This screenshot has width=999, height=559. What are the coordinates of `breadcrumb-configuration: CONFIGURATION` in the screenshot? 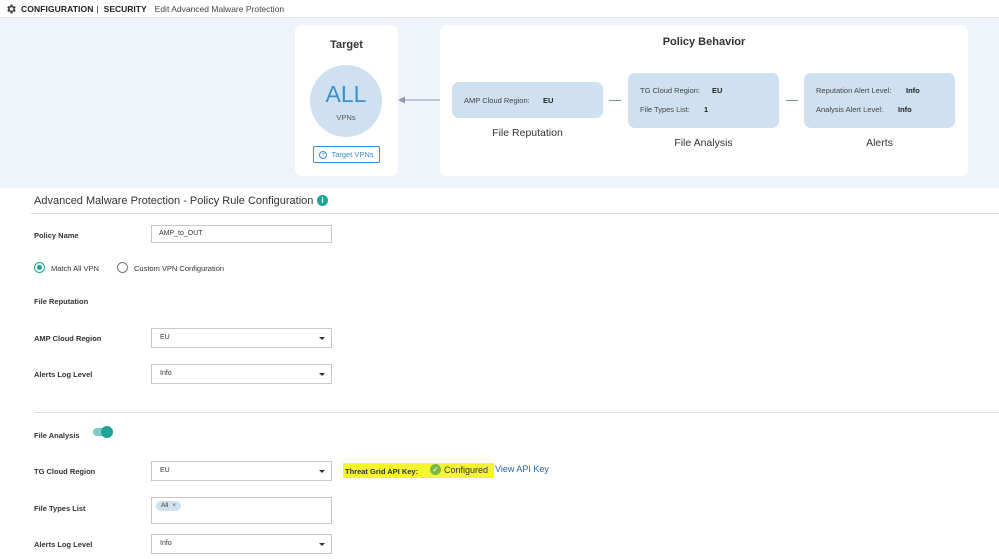 It's located at (57, 9).